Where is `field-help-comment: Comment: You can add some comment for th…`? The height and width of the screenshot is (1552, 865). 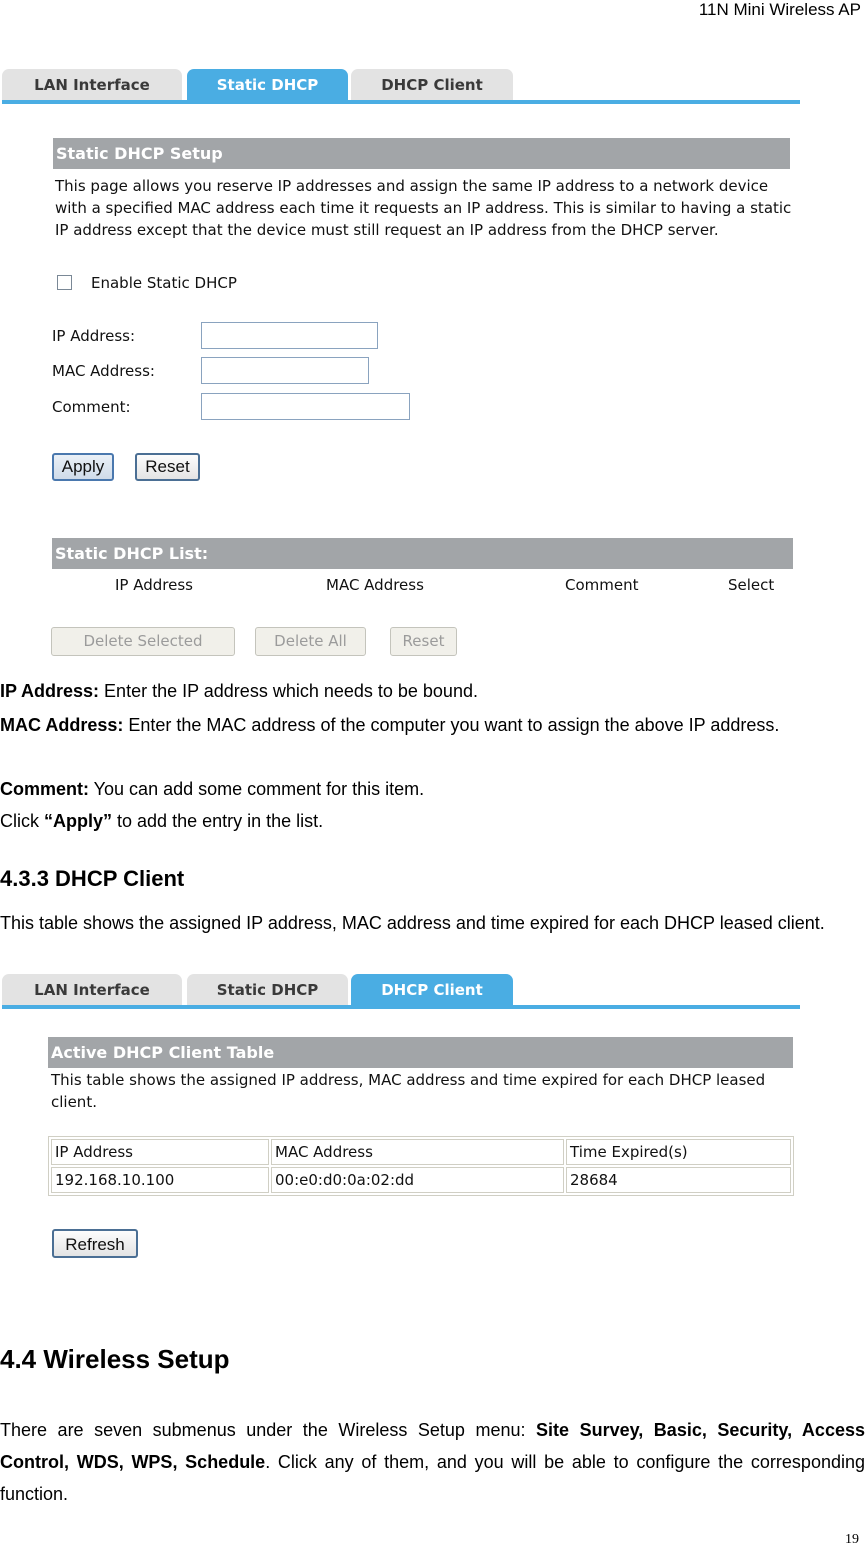 field-help-comment: Comment: You can add some comment for th… is located at coordinates (432, 789).